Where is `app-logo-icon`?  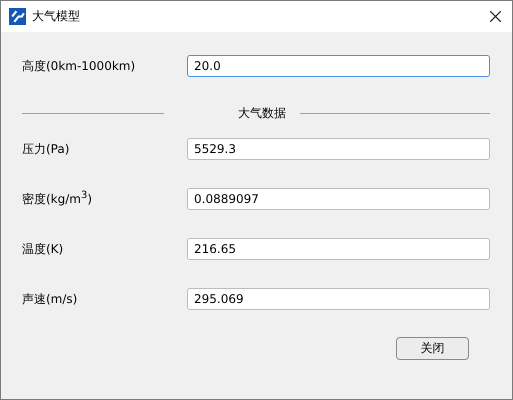
app-logo-icon is located at coordinates (17, 16).